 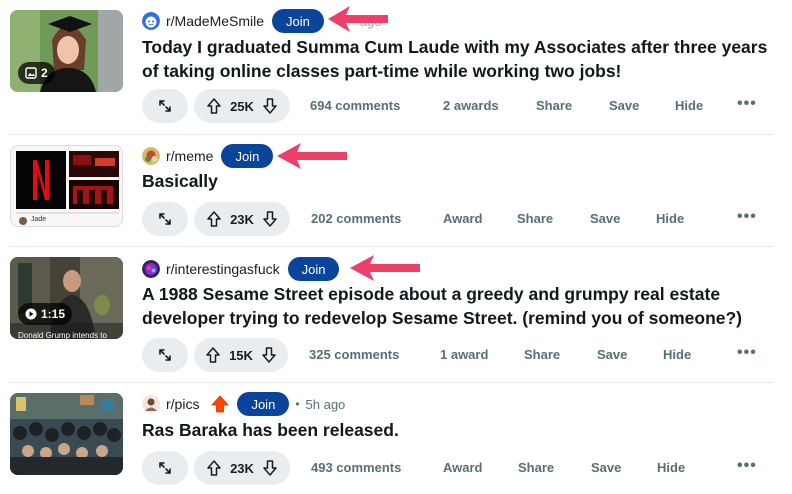 I want to click on post-meta: r/interestingasfuck Join, so click(x=241, y=269).